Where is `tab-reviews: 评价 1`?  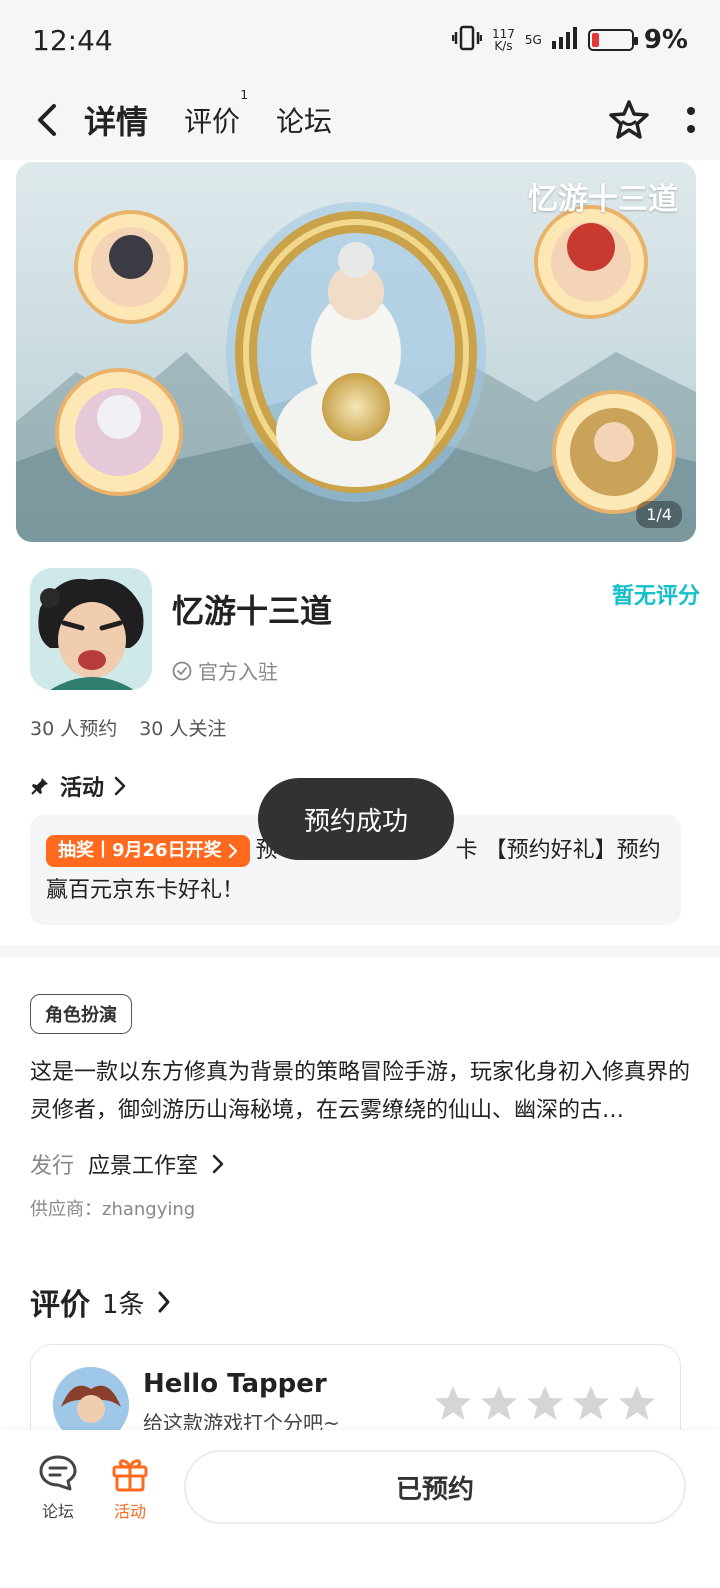
tab-reviews: 评价 1 is located at coordinates (216, 114).